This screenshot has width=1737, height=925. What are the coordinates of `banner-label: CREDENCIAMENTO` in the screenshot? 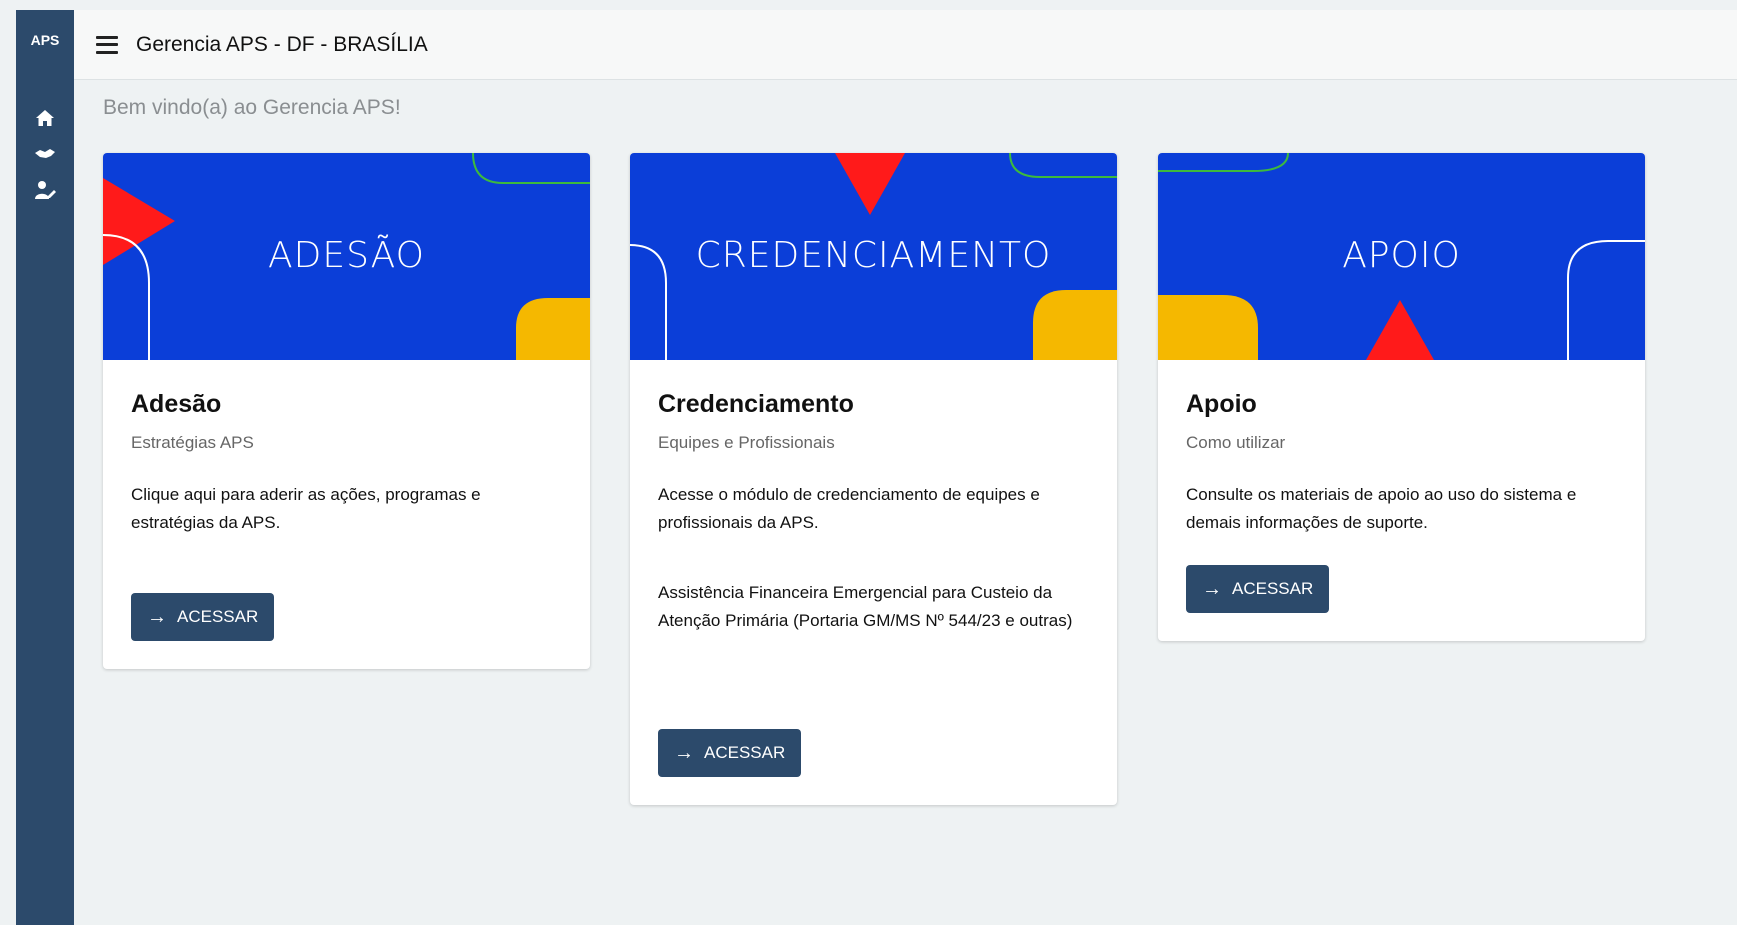 It's located at (873, 255).